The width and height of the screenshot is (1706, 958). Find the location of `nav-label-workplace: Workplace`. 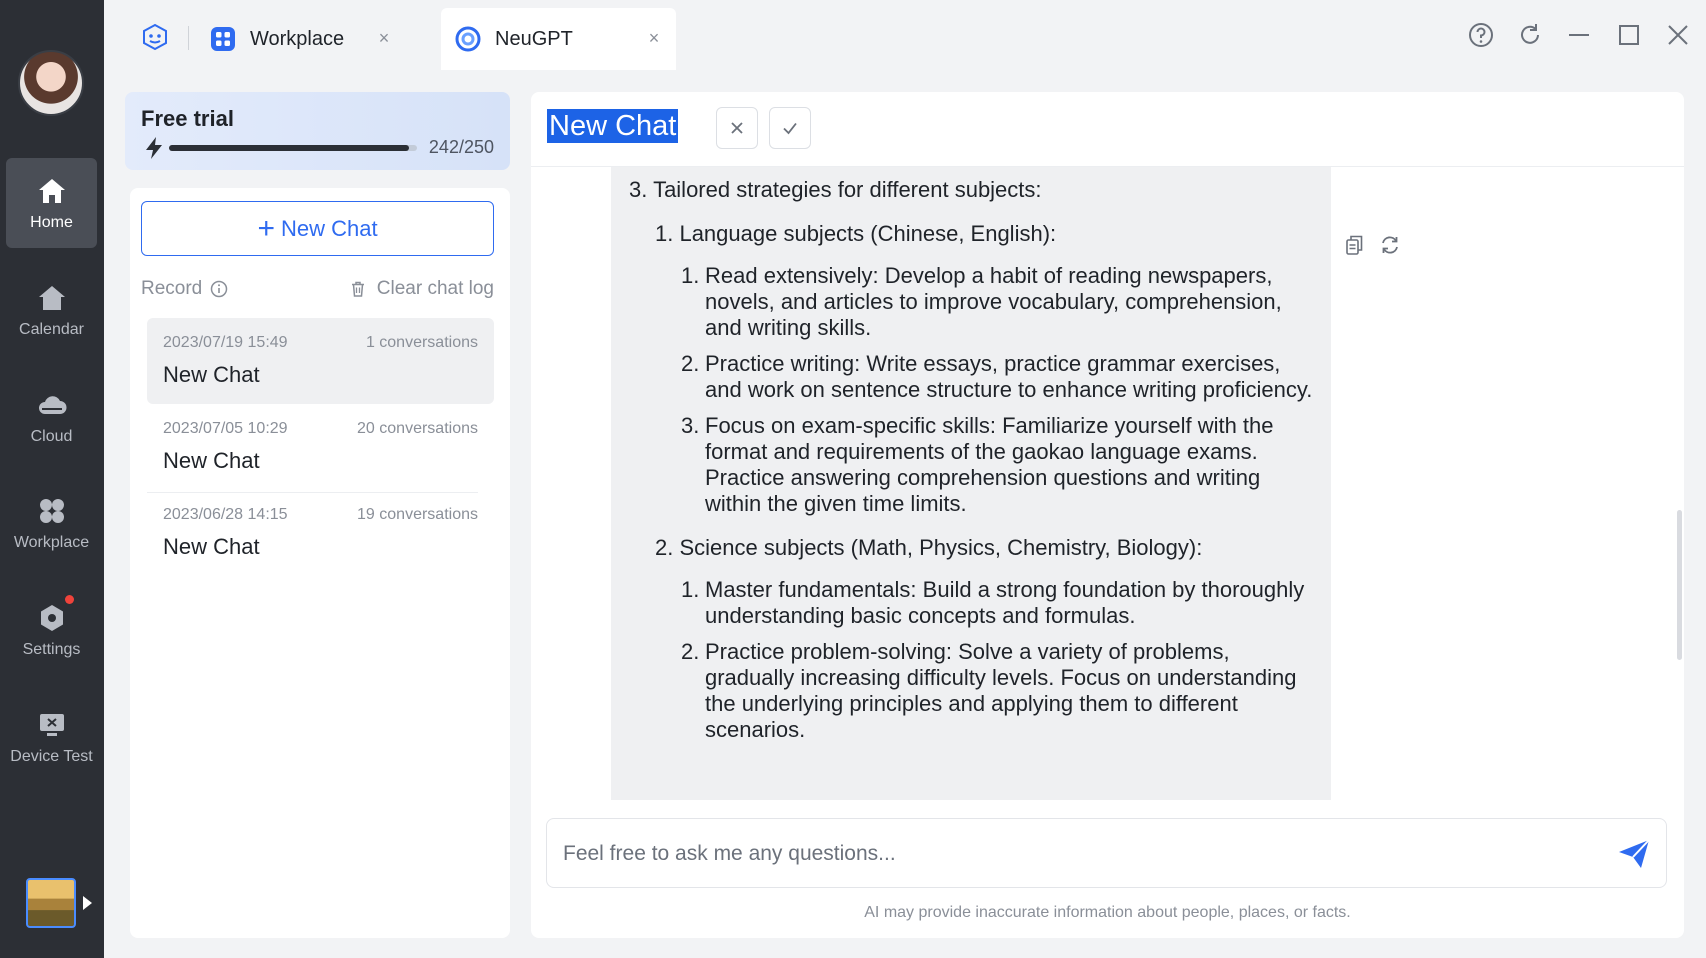

nav-label-workplace: Workplace is located at coordinates (51, 542).